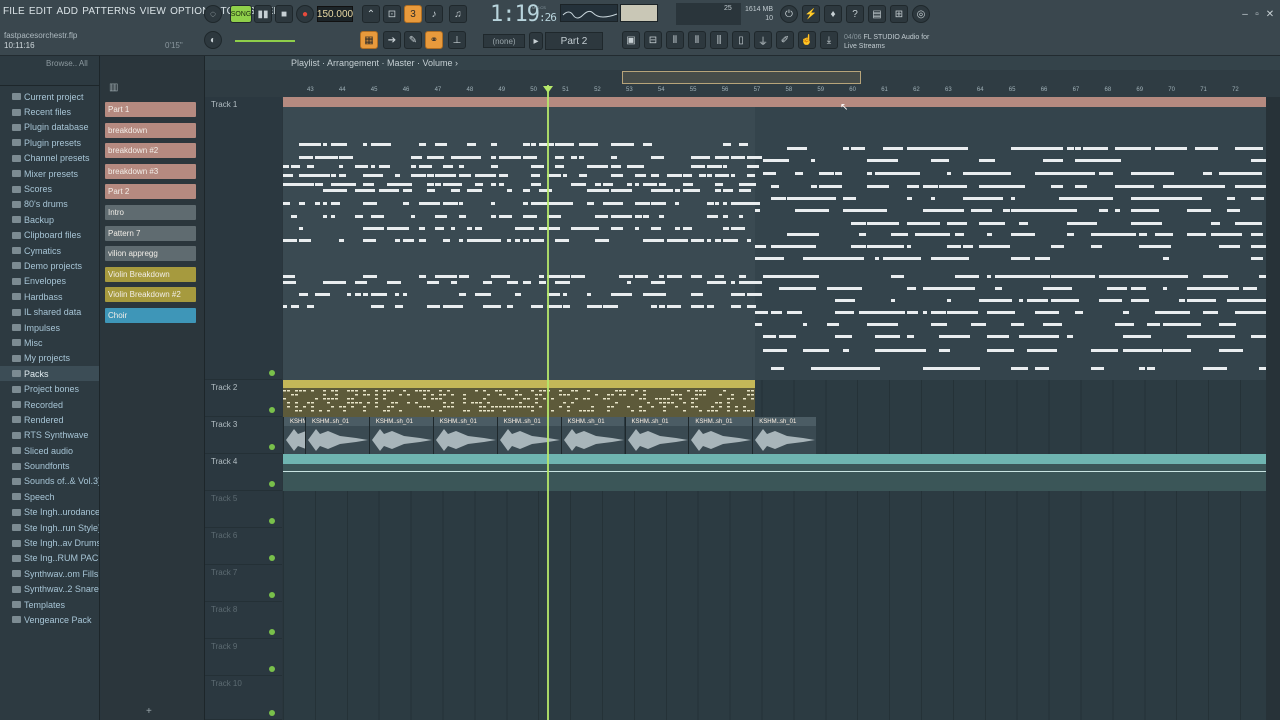  What do you see at coordinates (536, 41) in the screenshot?
I see `pattern-prev-icon: ▸` at bounding box center [536, 41].